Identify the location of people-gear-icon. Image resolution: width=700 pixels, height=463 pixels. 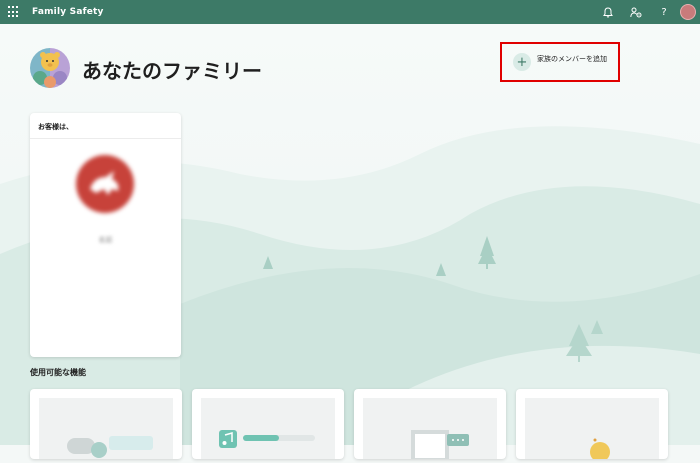
(636, 12).